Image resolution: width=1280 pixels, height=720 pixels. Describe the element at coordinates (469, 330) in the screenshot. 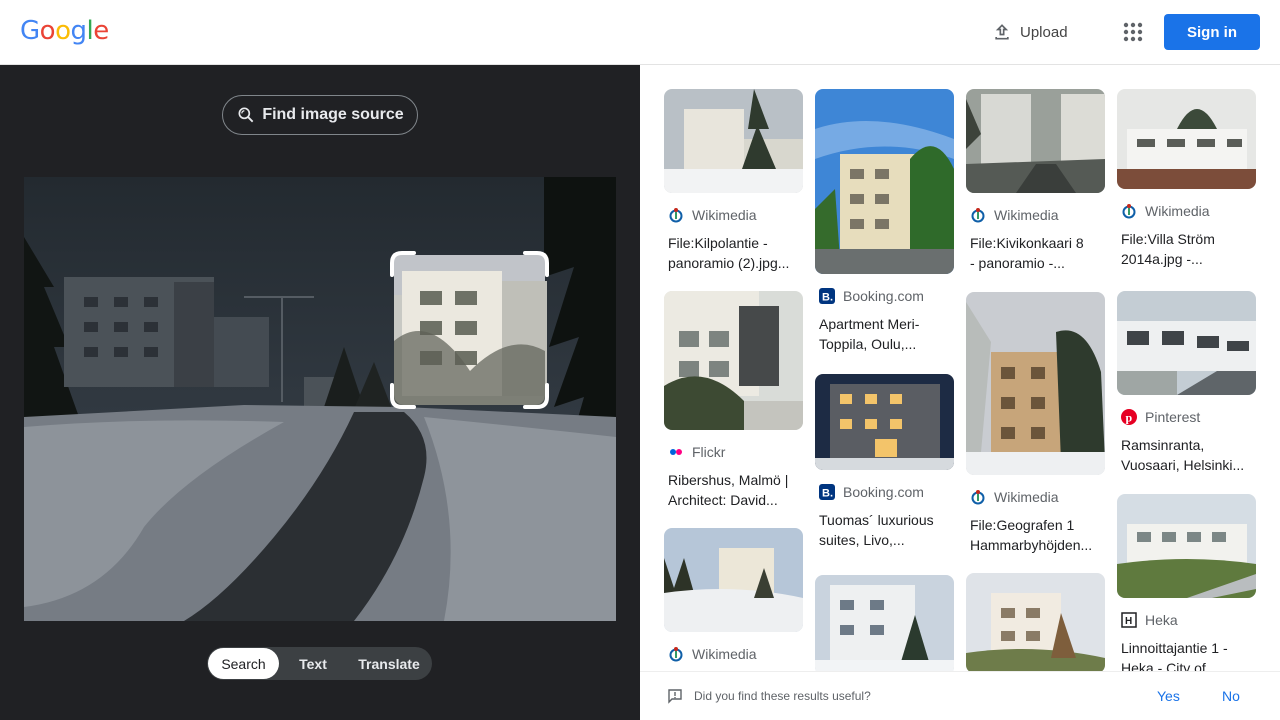

I see `crop-region-selector` at that location.